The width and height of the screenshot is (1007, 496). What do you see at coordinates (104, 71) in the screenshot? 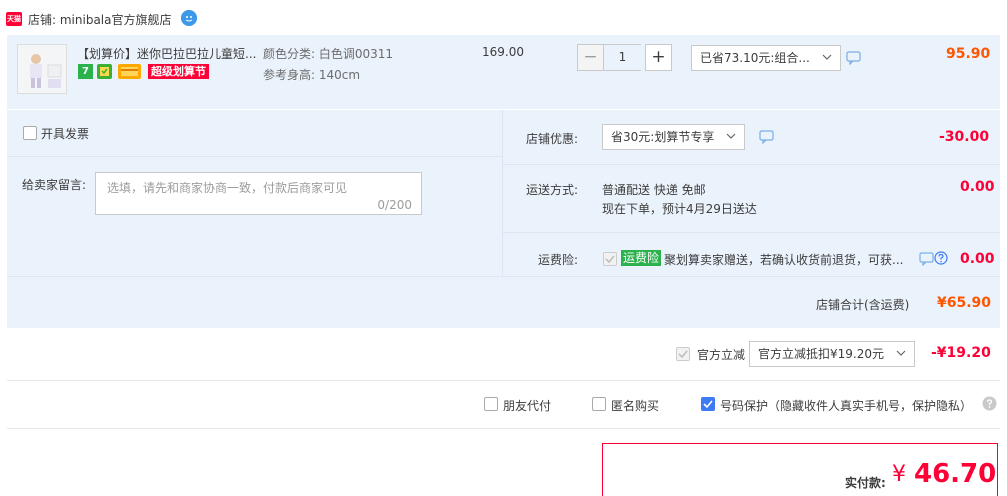
I see `guarantee-icon` at bounding box center [104, 71].